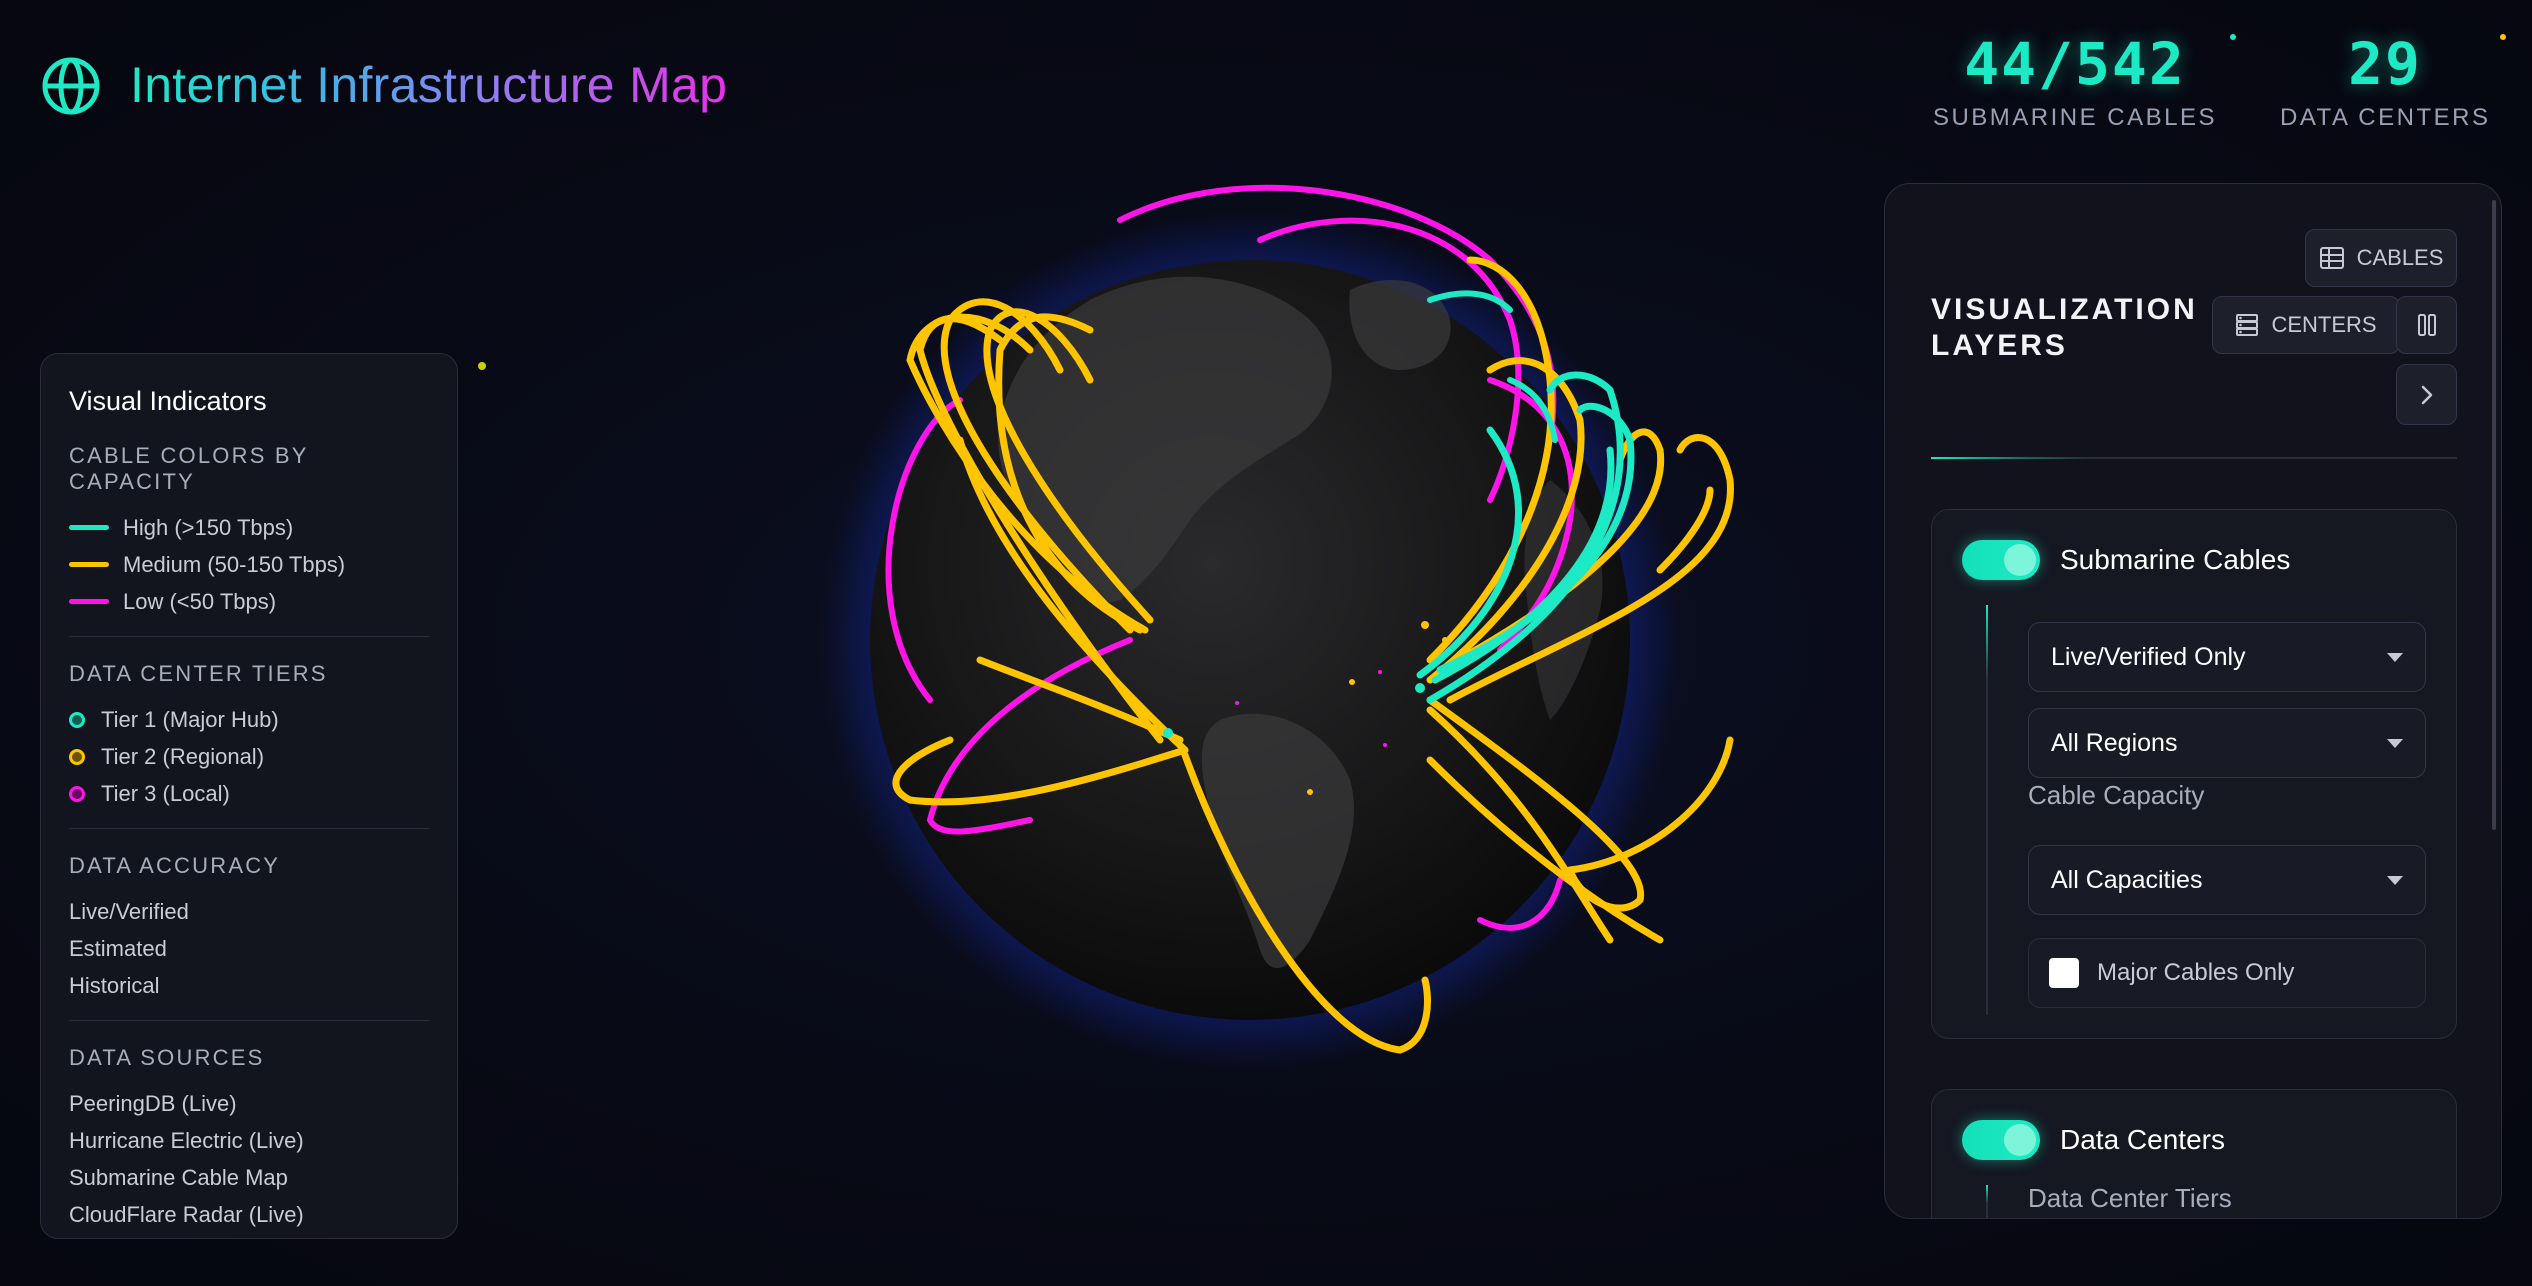  I want to click on source-item: Submarine Cable Map, so click(178, 1177).